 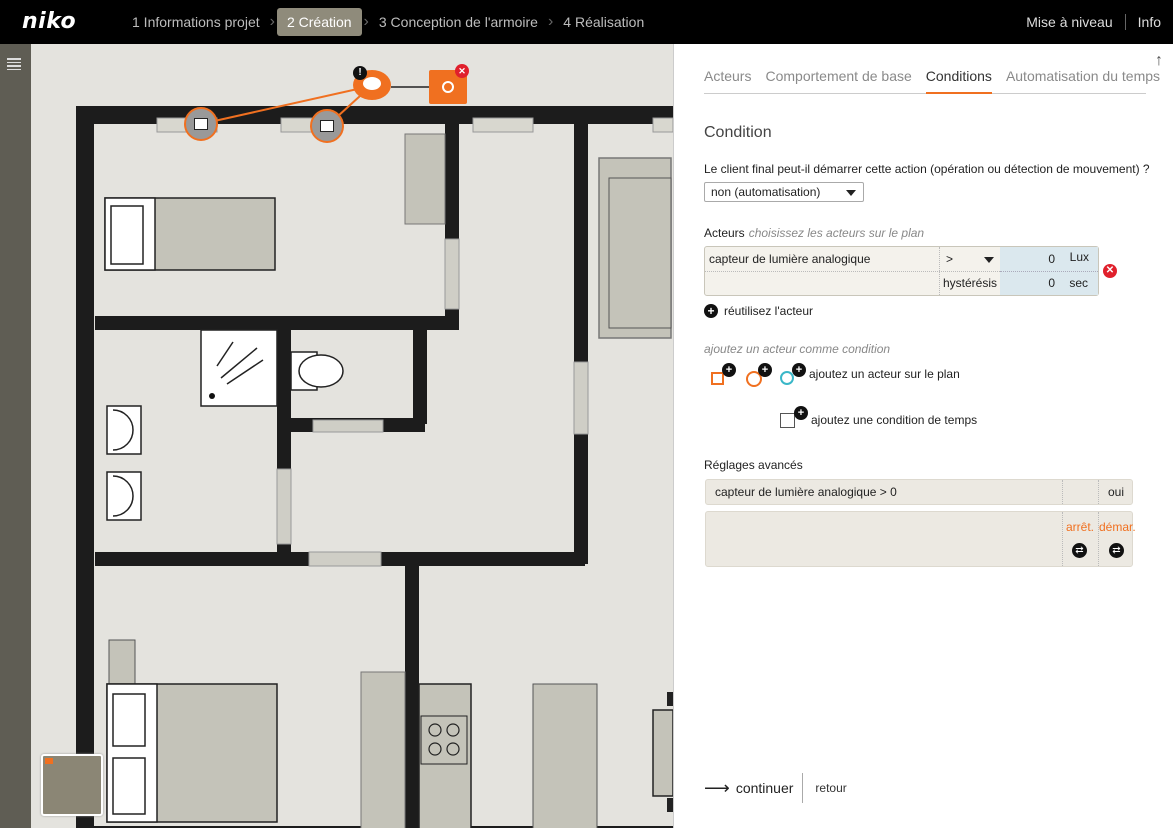 What do you see at coordinates (838, 78) in the screenshot?
I see `tab-comportement-de-base: Comportement de base` at bounding box center [838, 78].